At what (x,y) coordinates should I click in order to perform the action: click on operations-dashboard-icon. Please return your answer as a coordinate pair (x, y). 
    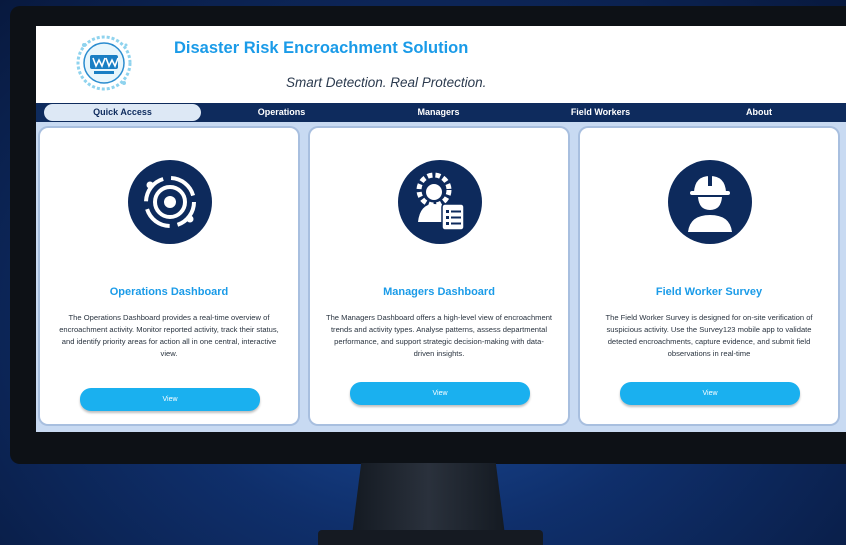
    Looking at the image, I should click on (170, 202).